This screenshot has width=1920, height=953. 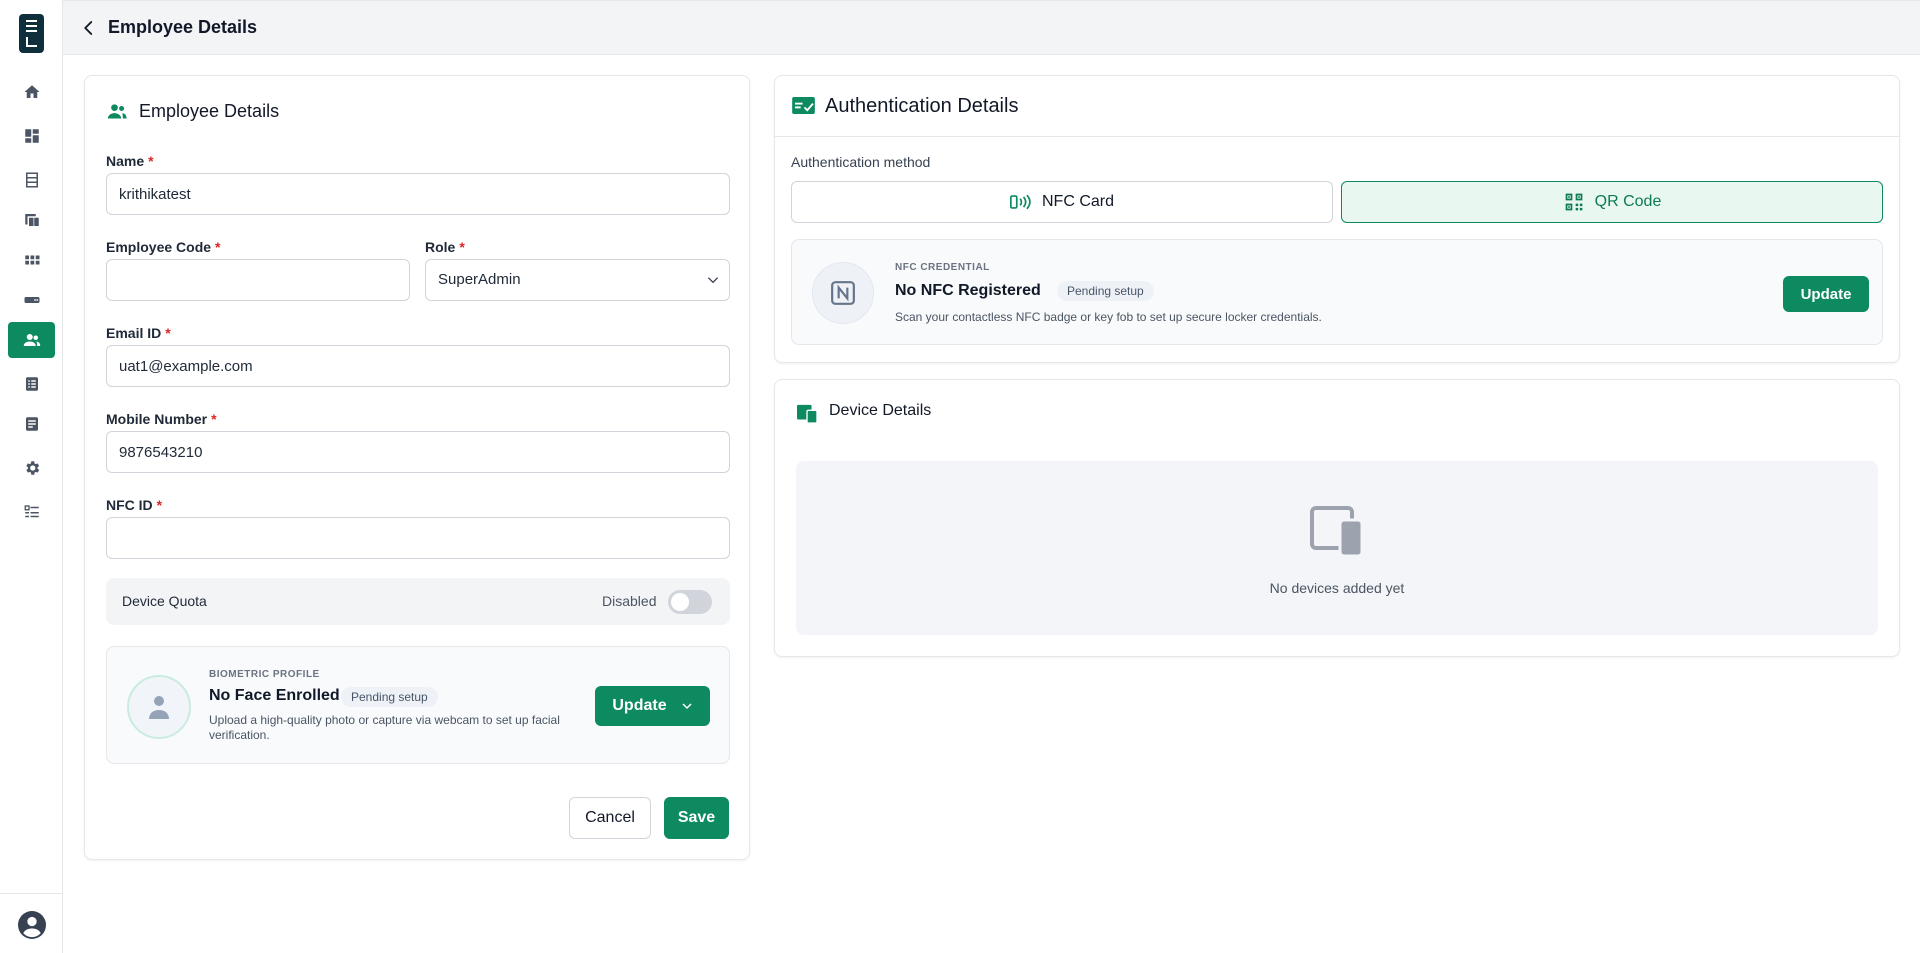 I want to click on report-icon, so click(x=31, y=424).